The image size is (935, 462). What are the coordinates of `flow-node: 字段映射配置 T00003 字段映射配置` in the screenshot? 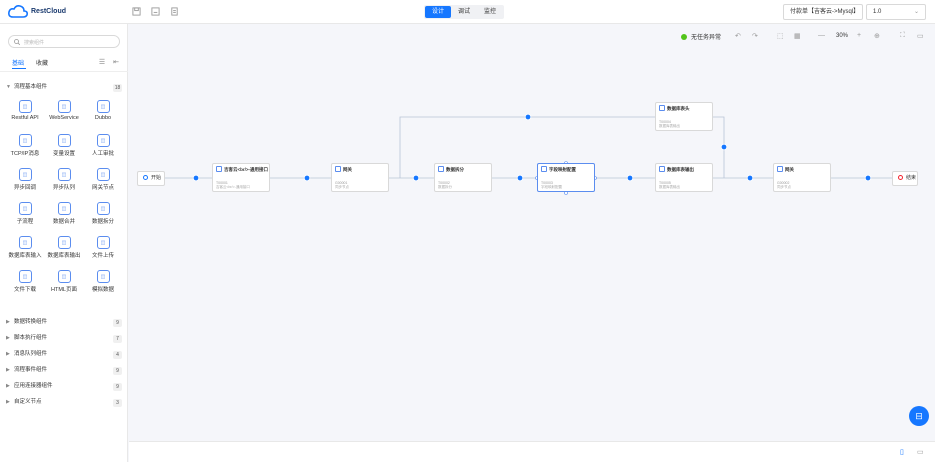 It's located at (566, 177).